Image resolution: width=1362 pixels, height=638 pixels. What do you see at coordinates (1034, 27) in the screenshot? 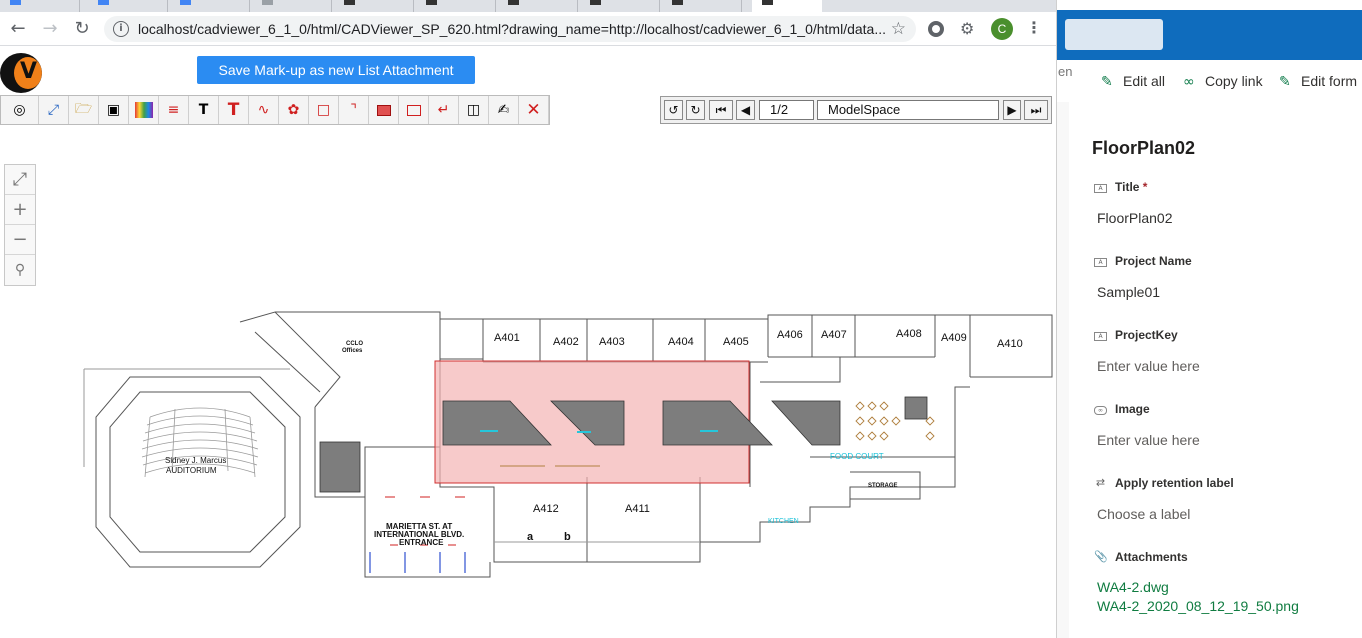
I see `more-menu-icon: ⋮` at bounding box center [1034, 27].